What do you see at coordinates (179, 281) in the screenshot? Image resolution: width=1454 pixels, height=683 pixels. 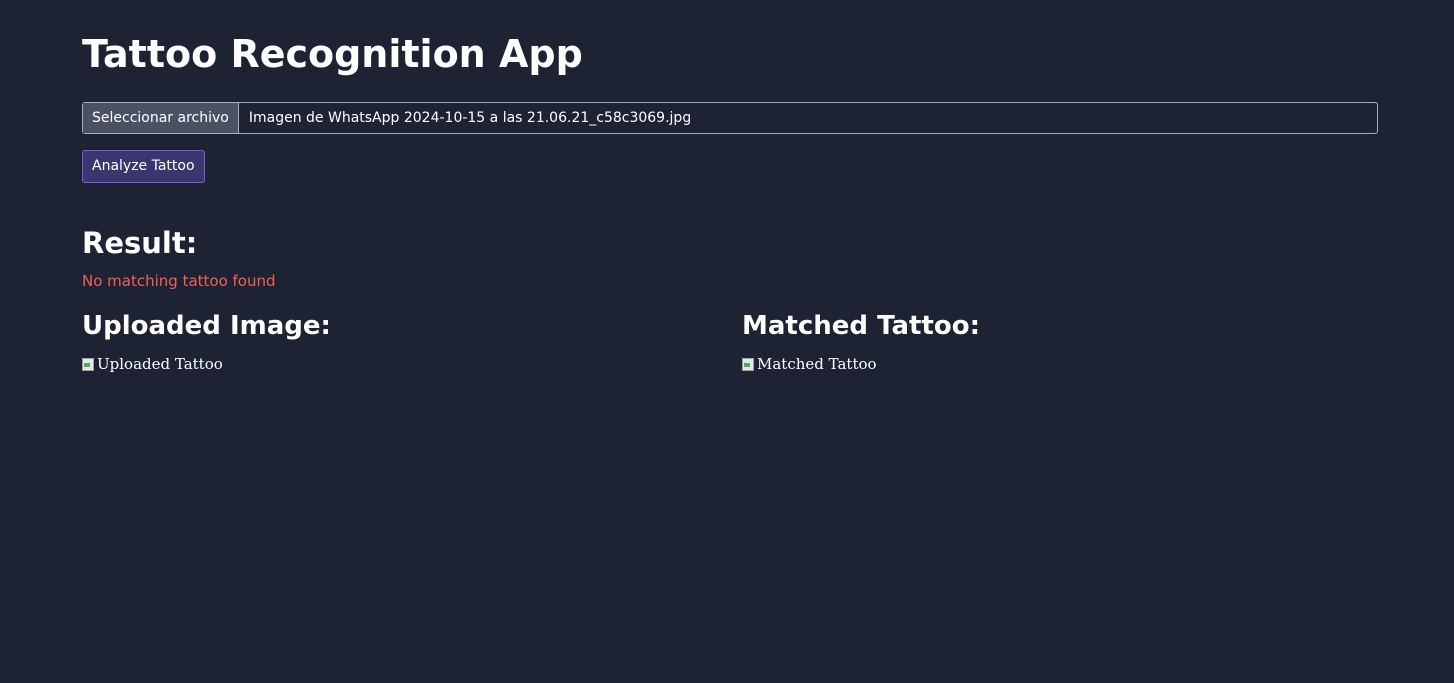 I see `result-message: No matching tattoo found` at bounding box center [179, 281].